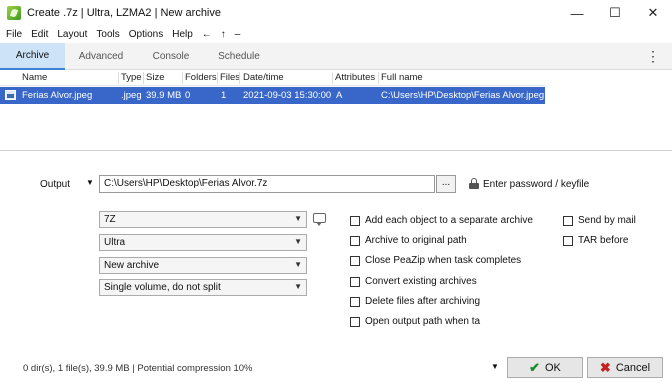 The height and width of the screenshot is (386, 672). Describe the element at coordinates (101, 56) in the screenshot. I see `tab-advanced: Advanced` at that location.